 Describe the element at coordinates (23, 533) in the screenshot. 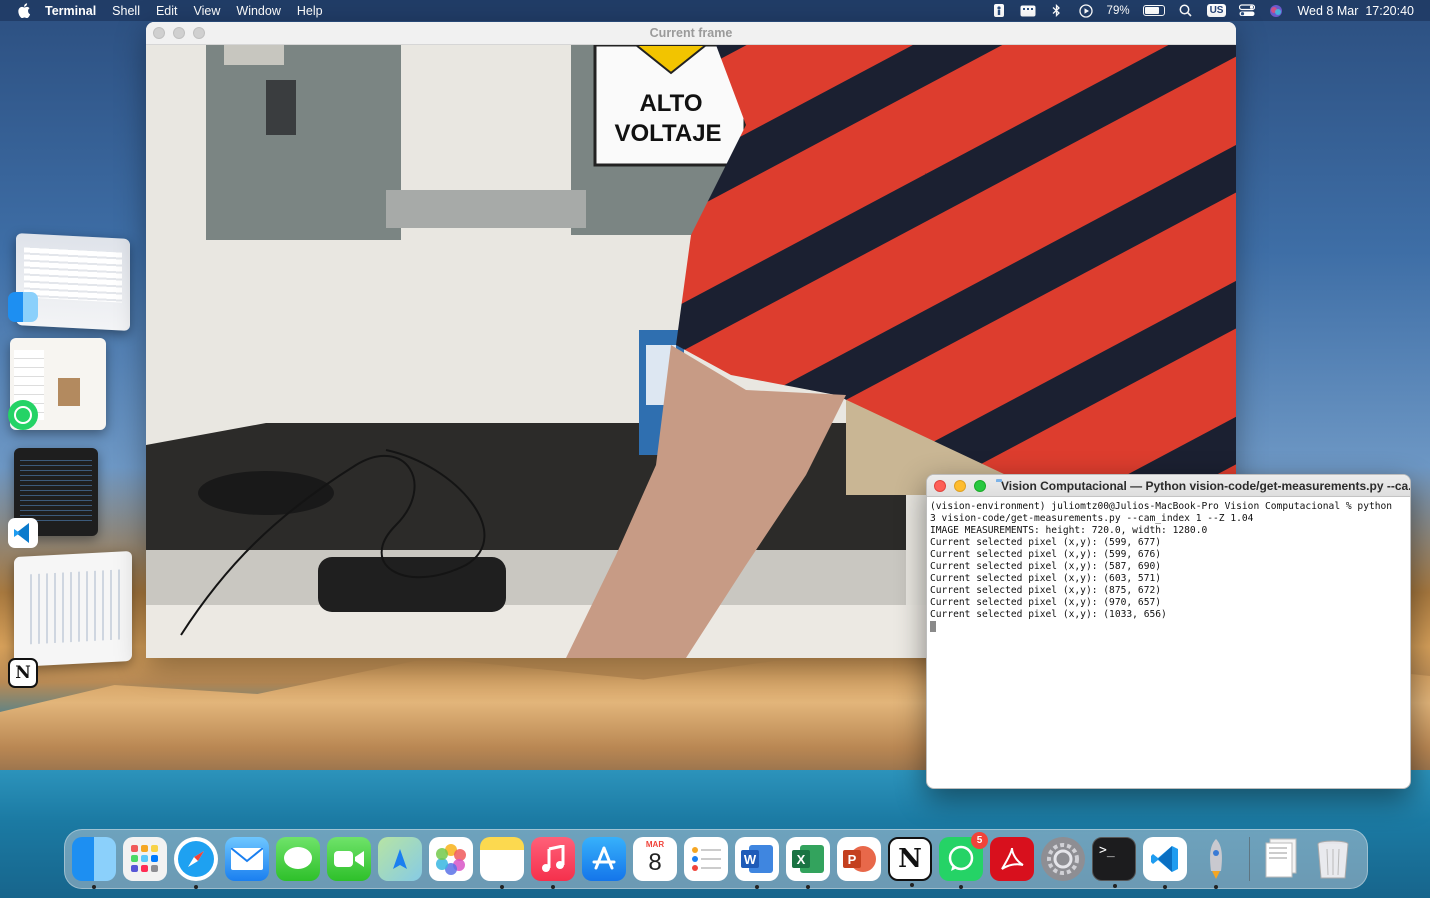

I see `vscode-icon` at that location.